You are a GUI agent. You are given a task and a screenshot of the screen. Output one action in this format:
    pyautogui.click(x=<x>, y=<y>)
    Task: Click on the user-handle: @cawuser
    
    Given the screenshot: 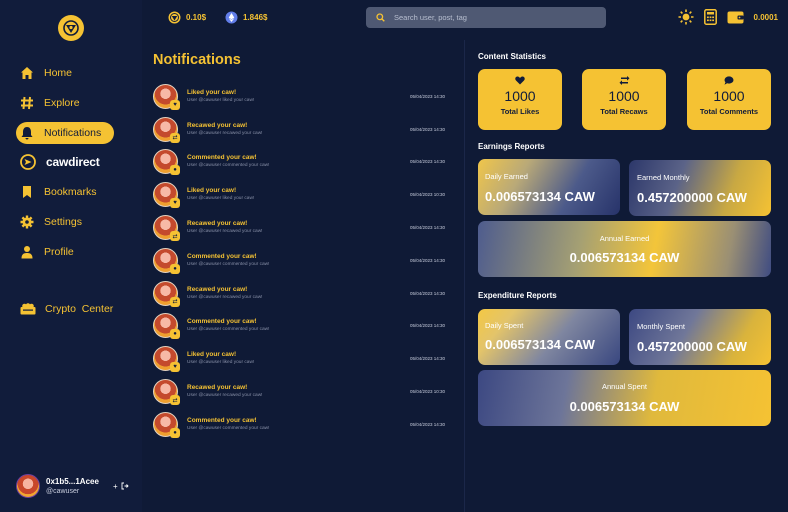 What is the action you would take?
    pyautogui.click(x=63, y=491)
    